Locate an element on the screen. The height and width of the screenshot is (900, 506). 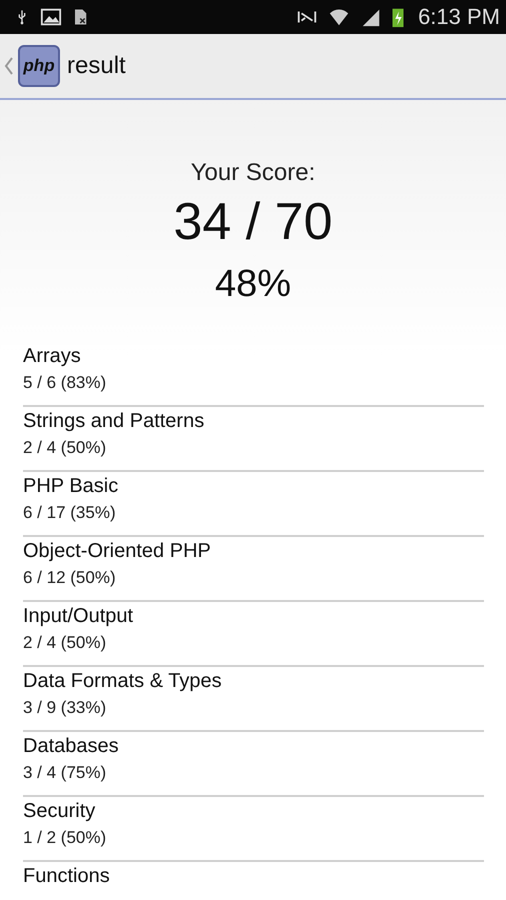
category-name: Input/Output is located at coordinates (78, 616).